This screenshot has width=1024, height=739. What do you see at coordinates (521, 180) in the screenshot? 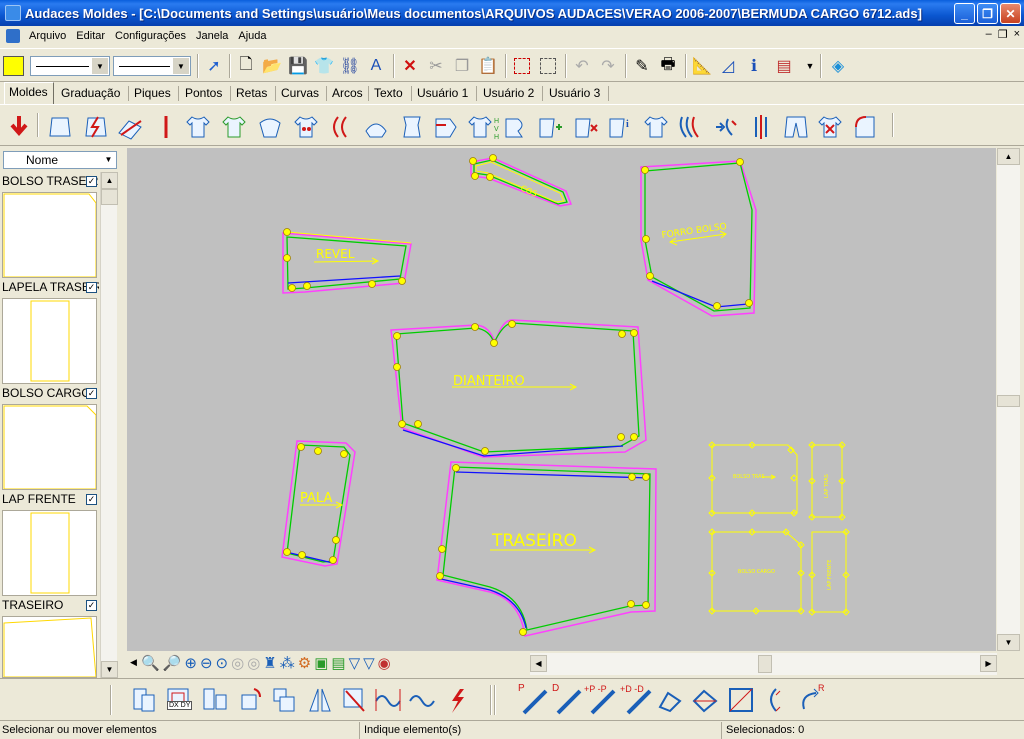
I see `piece-cos: COS` at bounding box center [521, 180].